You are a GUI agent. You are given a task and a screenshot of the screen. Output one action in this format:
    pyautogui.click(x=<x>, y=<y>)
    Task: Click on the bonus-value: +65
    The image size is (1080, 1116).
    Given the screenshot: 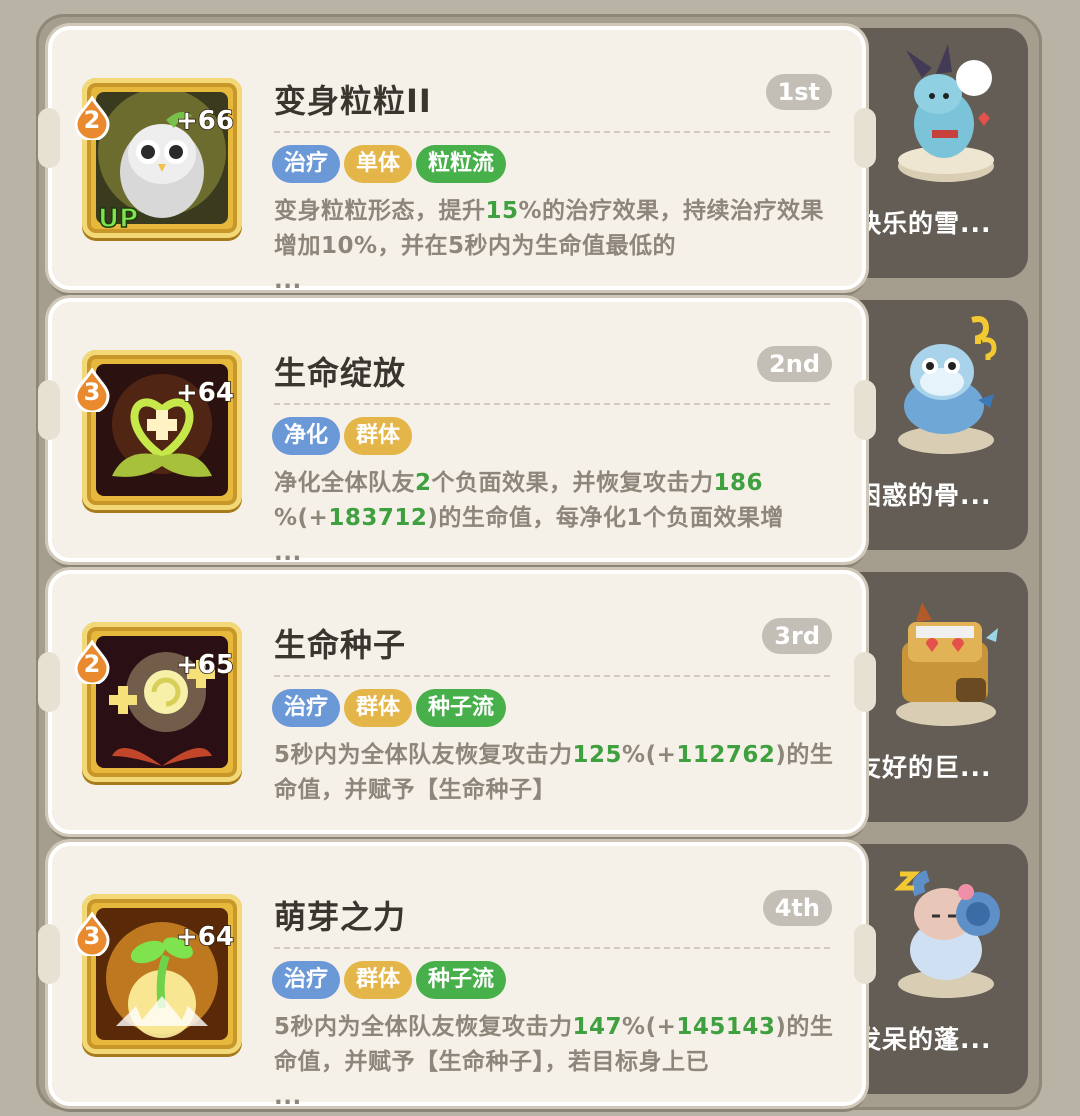 What is the action you would take?
    pyautogui.click(x=204, y=665)
    